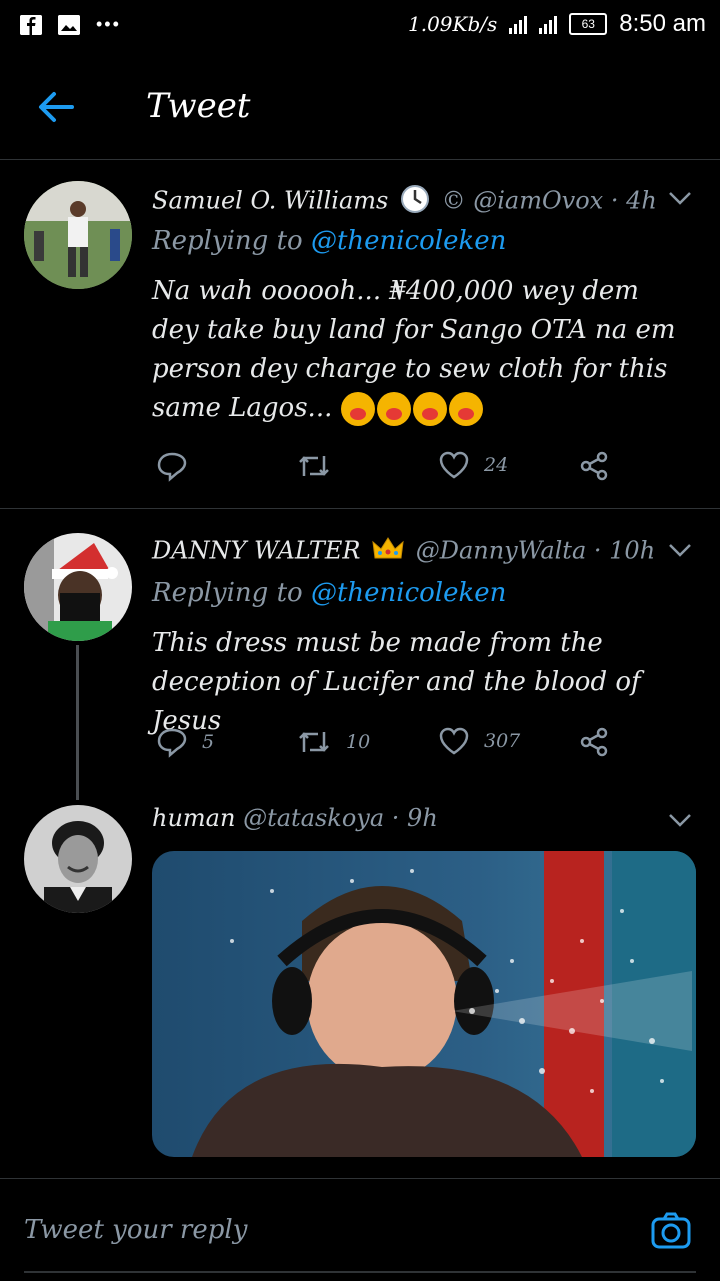  What do you see at coordinates (108, 24) in the screenshot?
I see `more-notifications-icon: •••` at bounding box center [108, 24].